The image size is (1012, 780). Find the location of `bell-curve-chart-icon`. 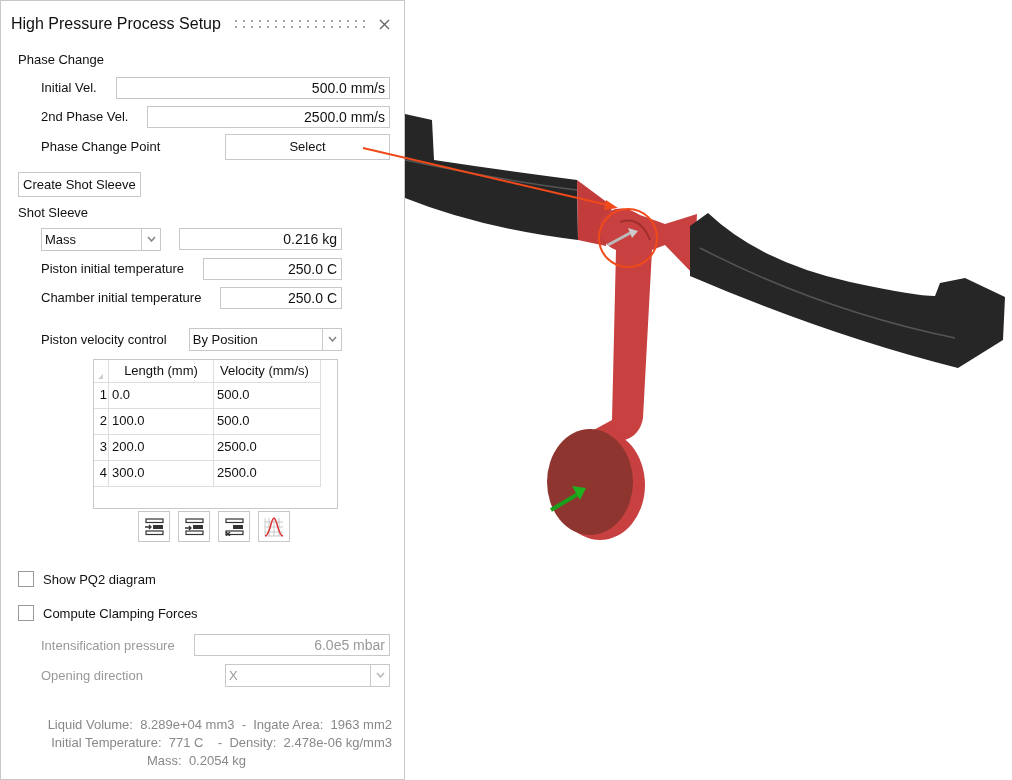

bell-curve-chart-icon is located at coordinates (274, 526).